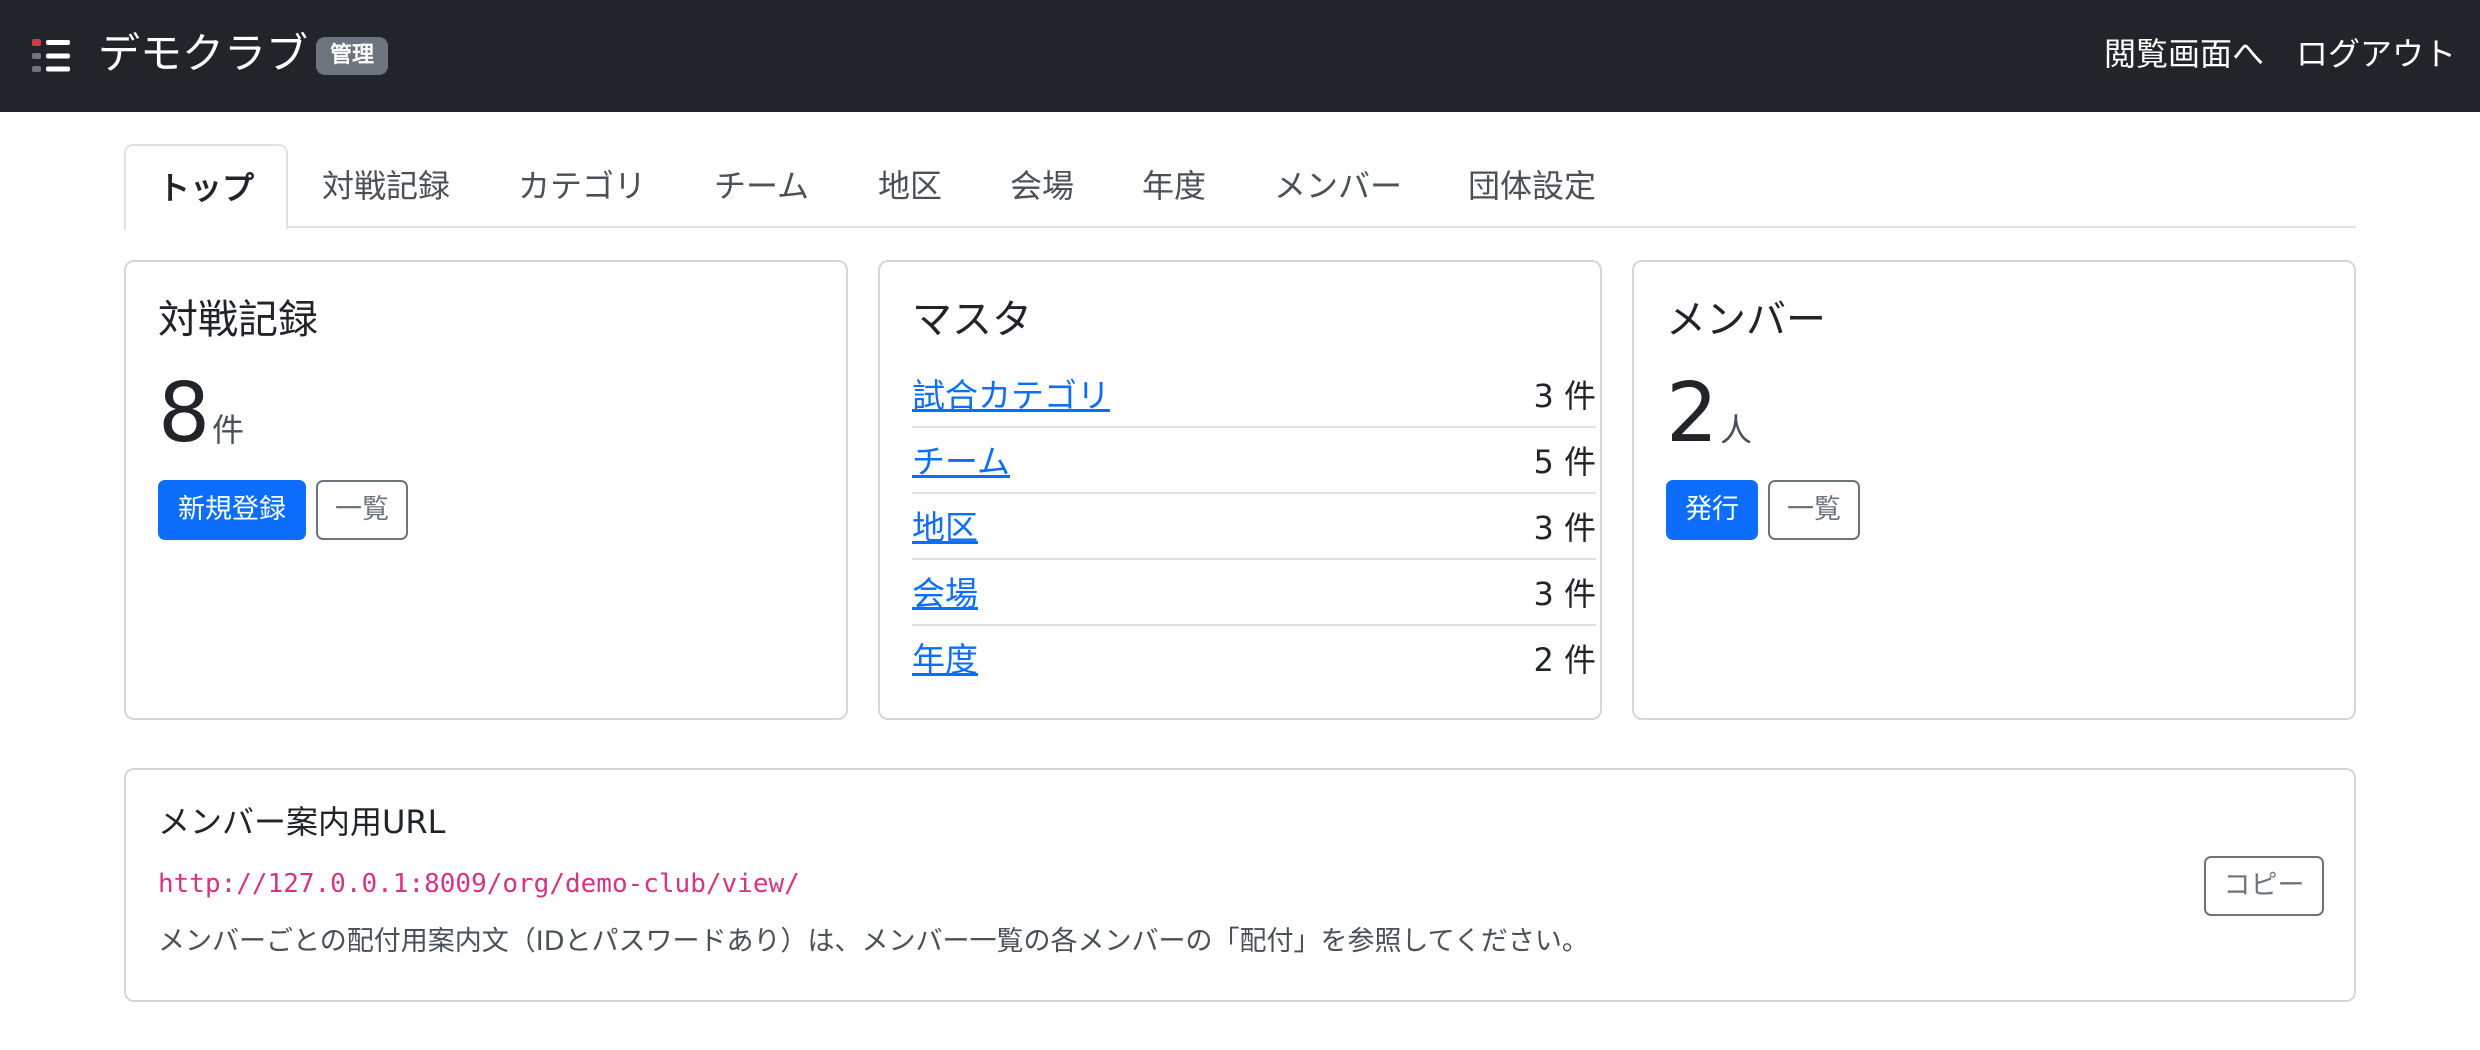  What do you see at coordinates (1564, 660) in the screenshot?
I see `master-count: 2 件` at bounding box center [1564, 660].